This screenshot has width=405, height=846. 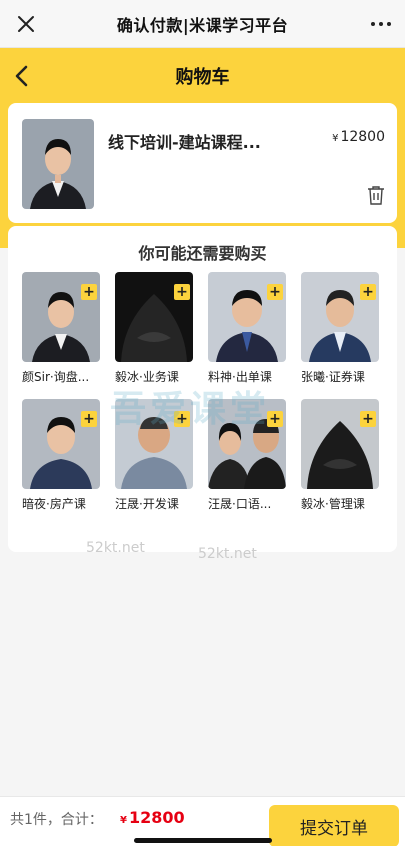 I want to click on window-title-bar: 确认付款|米课学习平台, so click(x=202, y=24).